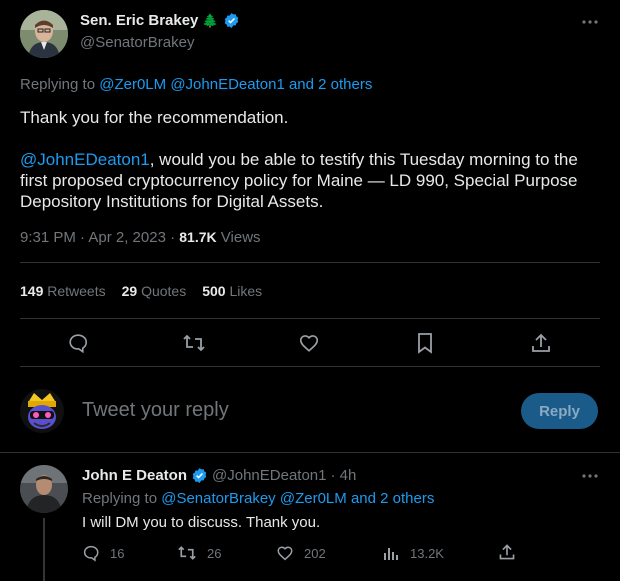 The width and height of the screenshot is (620, 581). What do you see at coordinates (590, 476) in the screenshot?
I see `reply-more-options-icon` at bounding box center [590, 476].